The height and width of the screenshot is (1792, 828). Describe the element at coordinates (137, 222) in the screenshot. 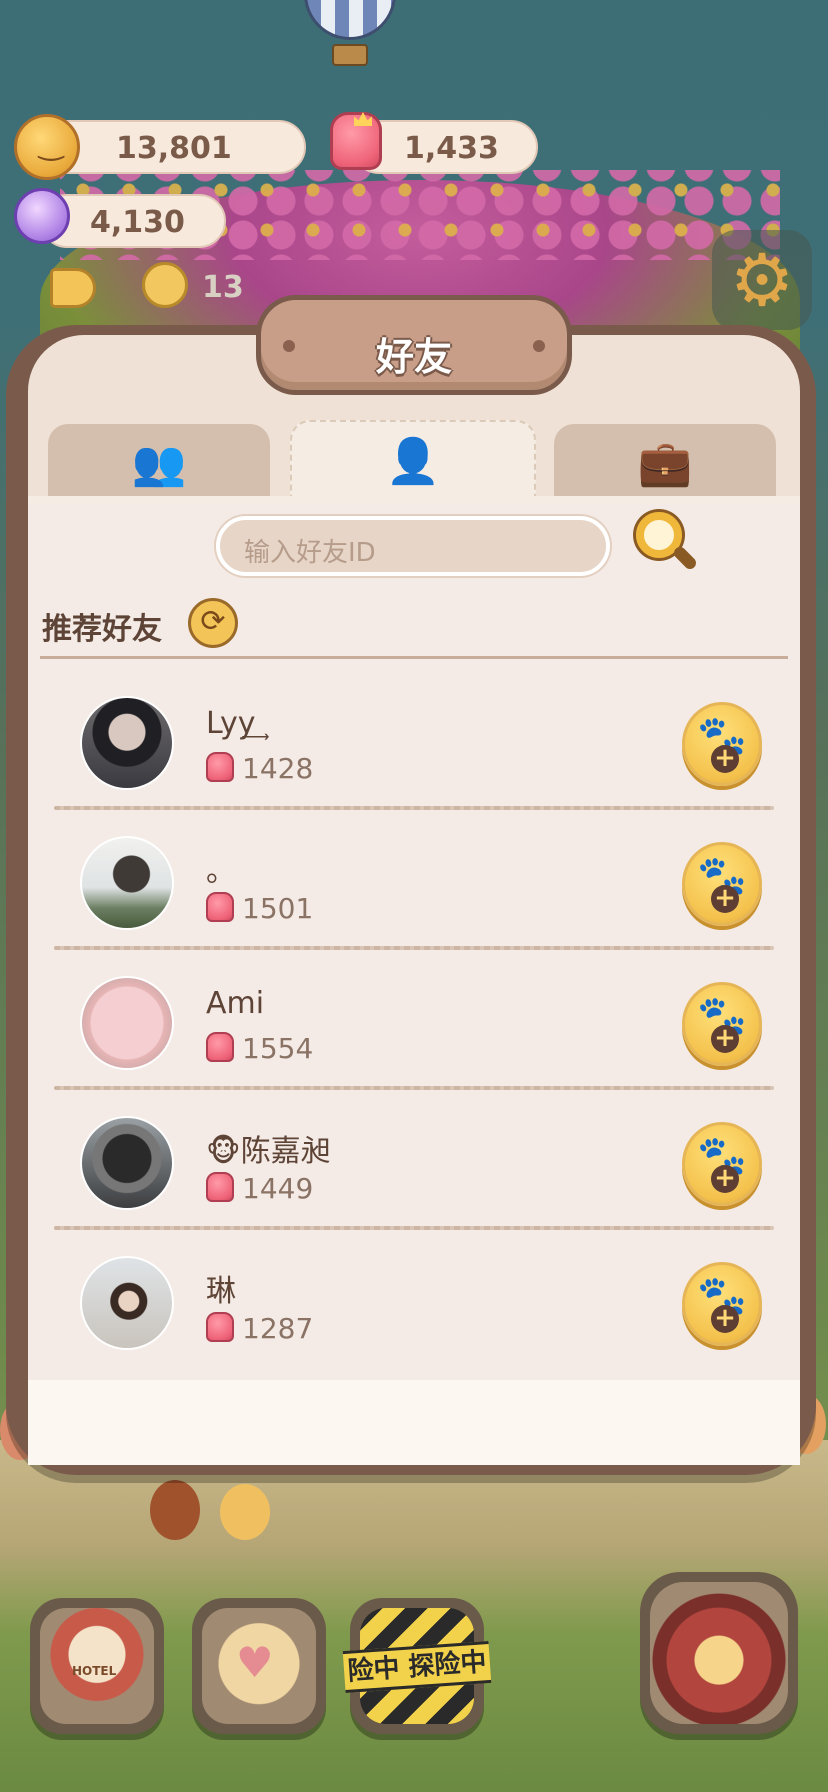

I see `candy-value: 4,130` at that location.